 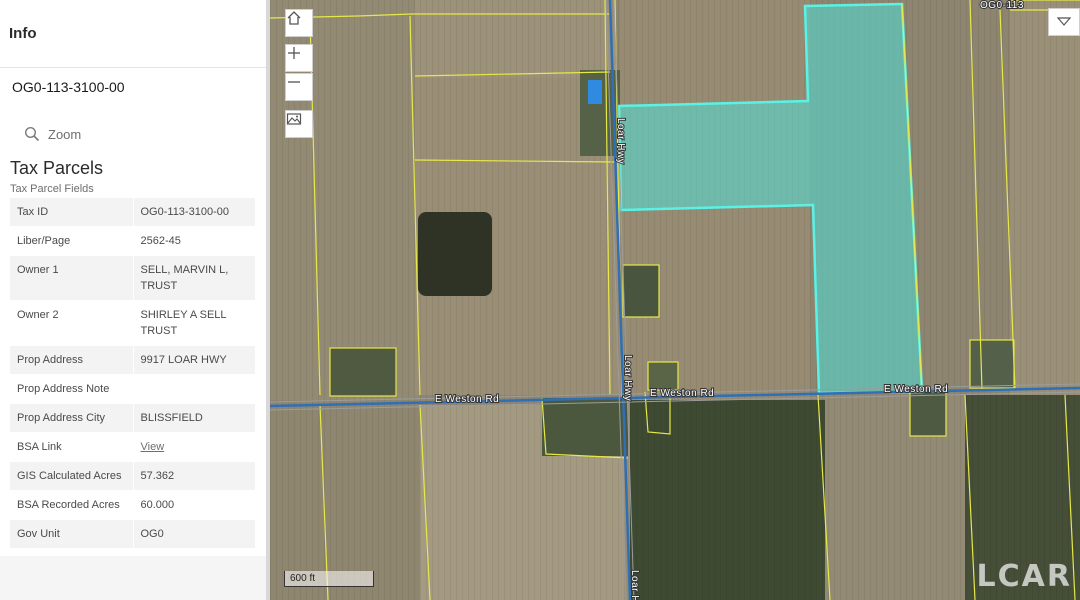 I want to click on home-button, so click(x=299, y=23).